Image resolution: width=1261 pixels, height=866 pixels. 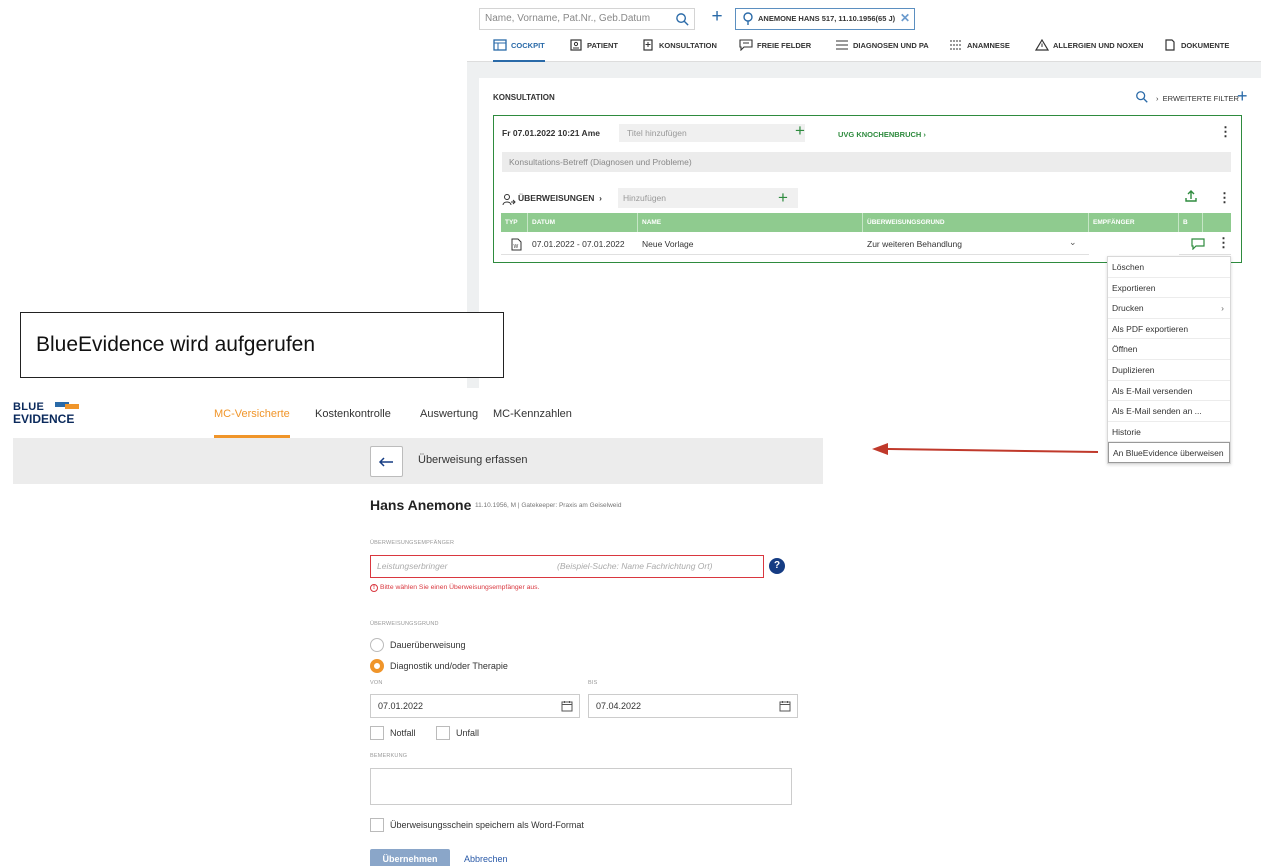 What do you see at coordinates (44, 419) in the screenshot?
I see `logo-line2: EVIDENCE` at bounding box center [44, 419].